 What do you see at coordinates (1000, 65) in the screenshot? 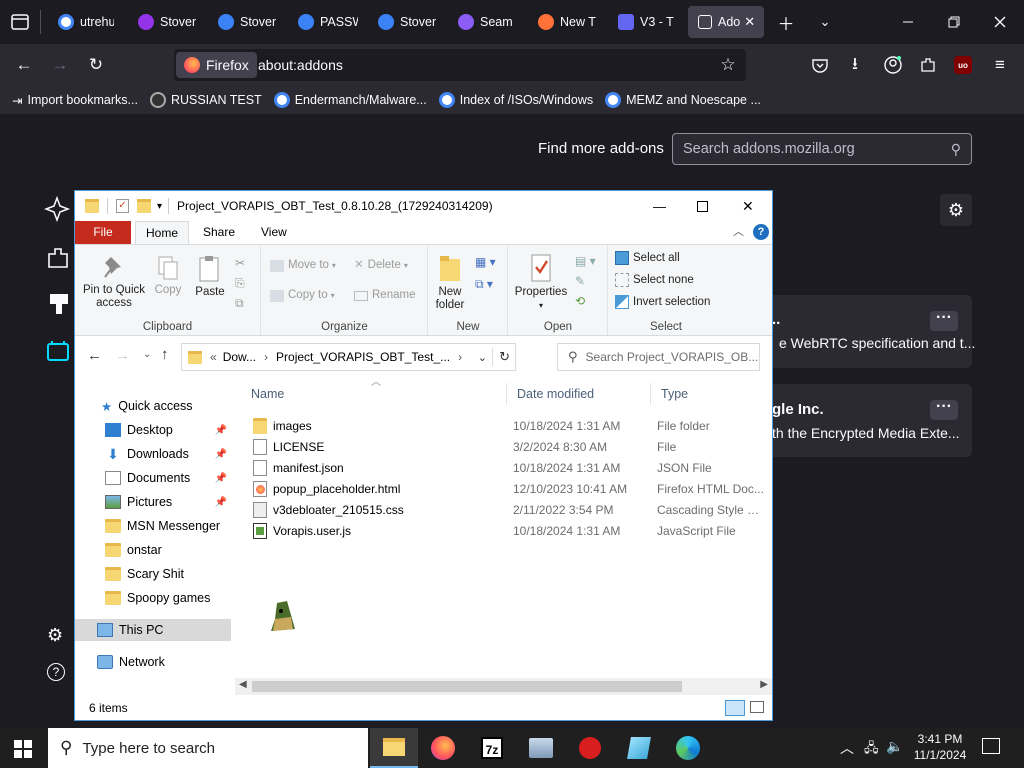
I see `hamburger-menu-icon: ≡` at bounding box center [1000, 65].